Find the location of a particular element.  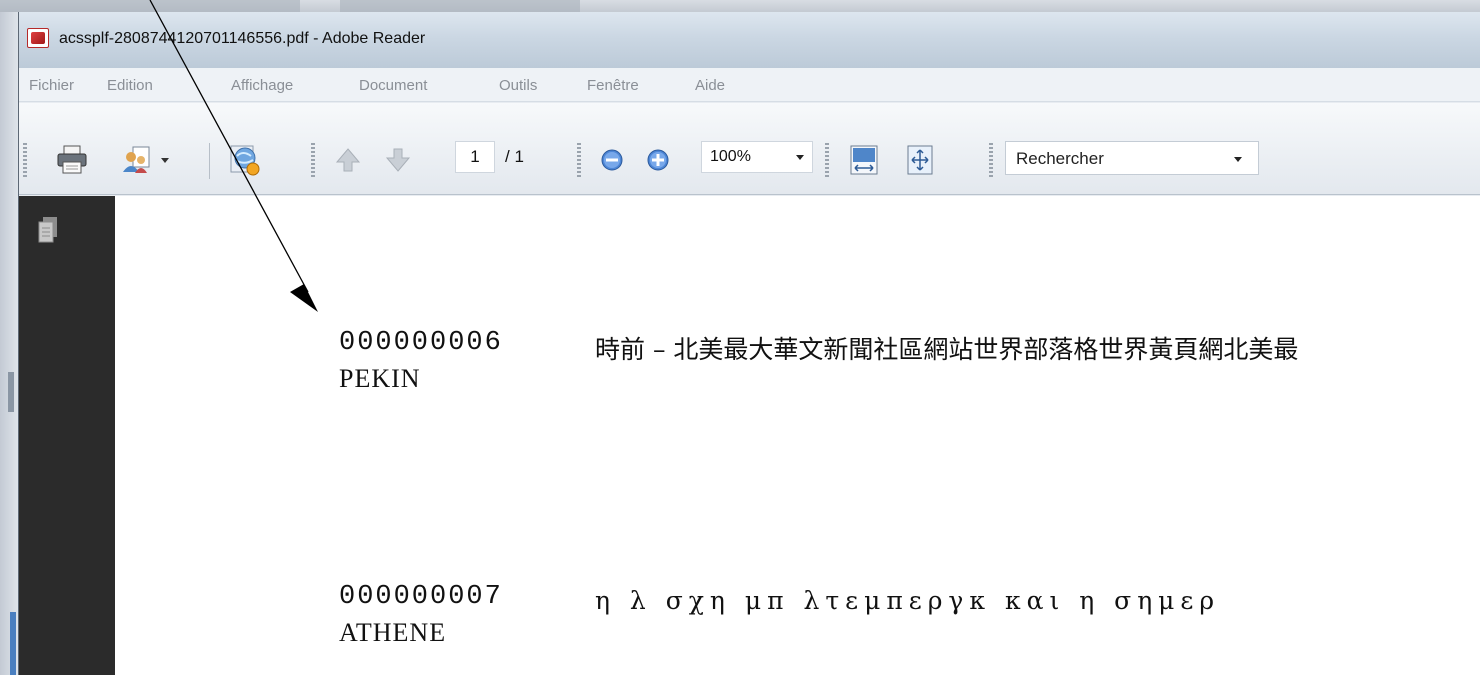

menu-fichier: Fichier is located at coordinates (51, 81).